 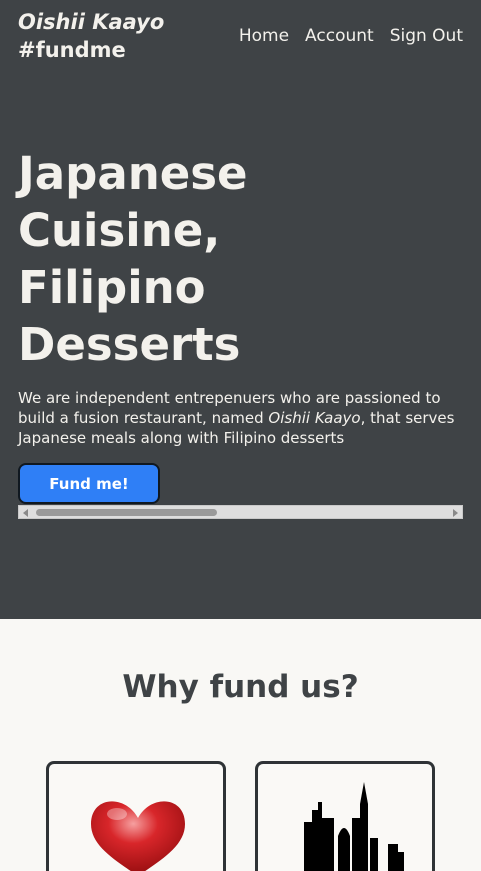 What do you see at coordinates (240, 687) in the screenshot?
I see `why-title: Why fund us?` at bounding box center [240, 687].